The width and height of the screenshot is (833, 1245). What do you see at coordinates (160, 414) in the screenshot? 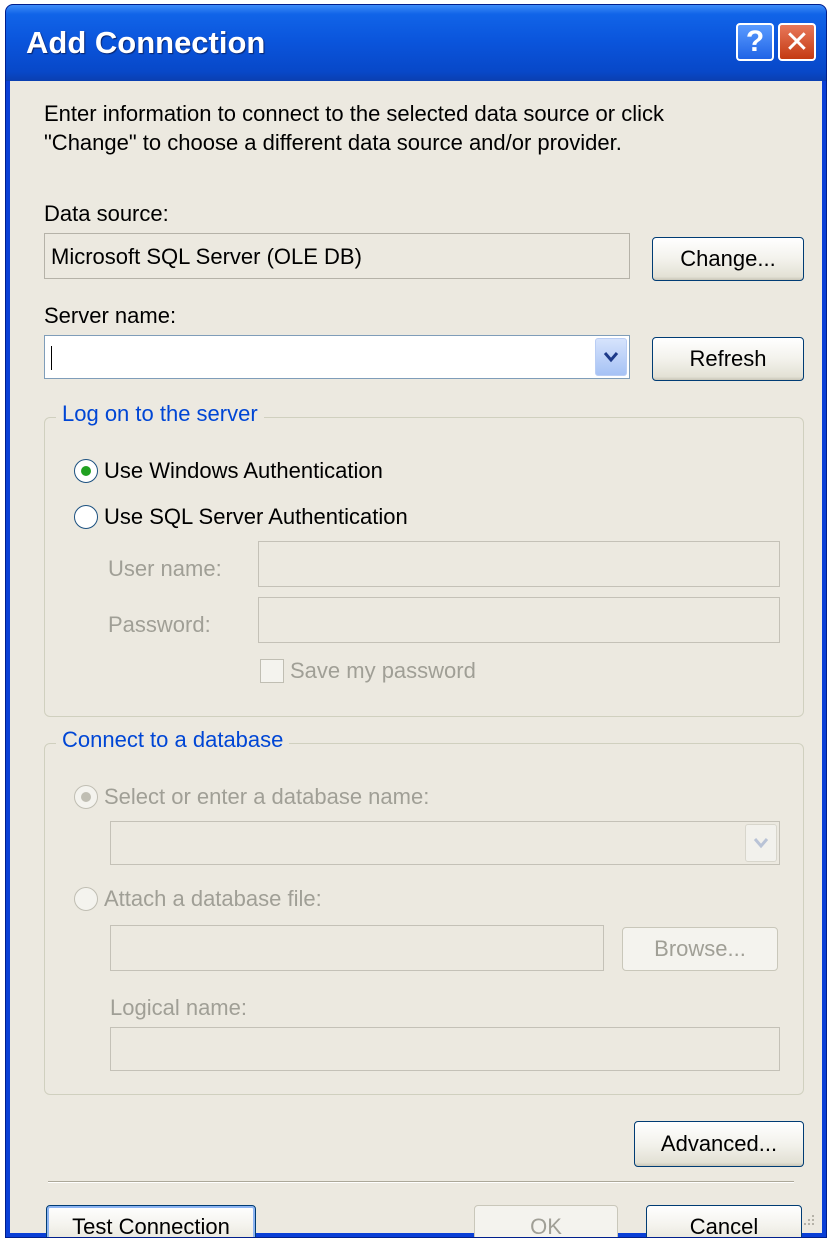
I see `logon-legend: Log on to the server` at bounding box center [160, 414].